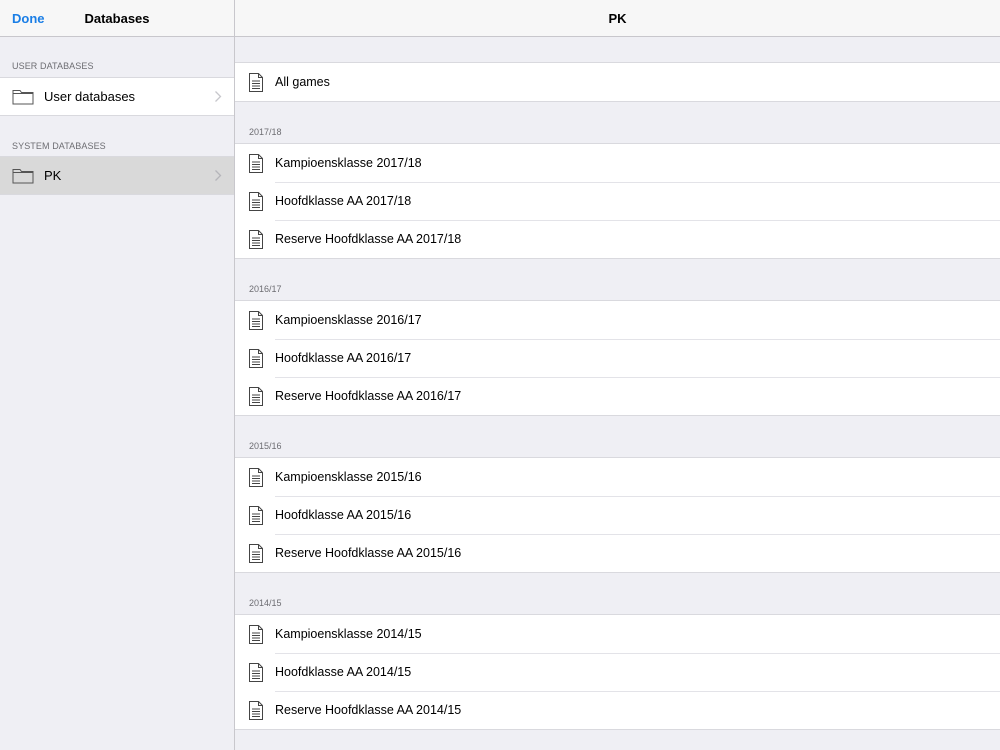 Image resolution: width=1000 pixels, height=750 pixels. I want to click on database-row-label: Reserve Hoofdklasse AA 2017/18, so click(368, 239).